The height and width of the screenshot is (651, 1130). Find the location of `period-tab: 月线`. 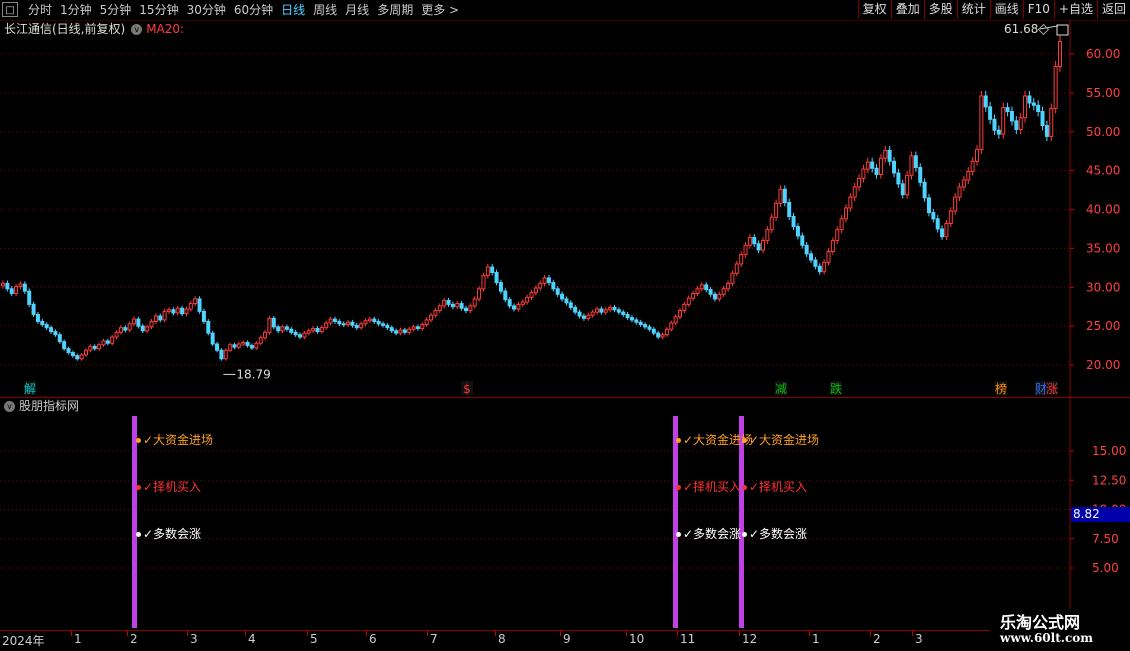

period-tab: 月线 is located at coordinates (357, 10).